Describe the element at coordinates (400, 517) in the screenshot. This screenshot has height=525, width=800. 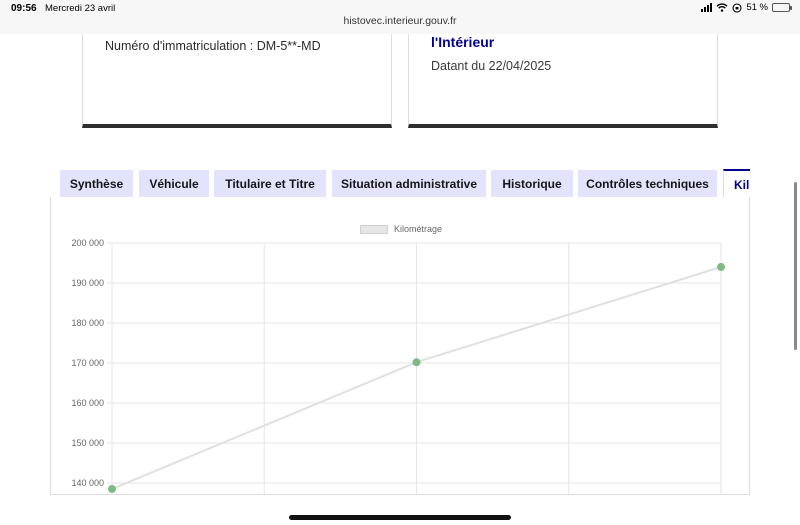
I see `home-indicator` at that location.